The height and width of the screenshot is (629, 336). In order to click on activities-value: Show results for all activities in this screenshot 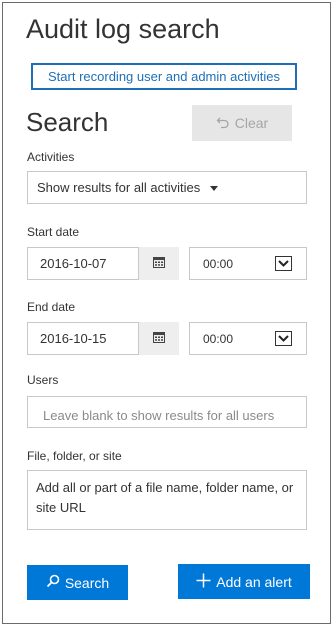, I will do `click(119, 187)`.